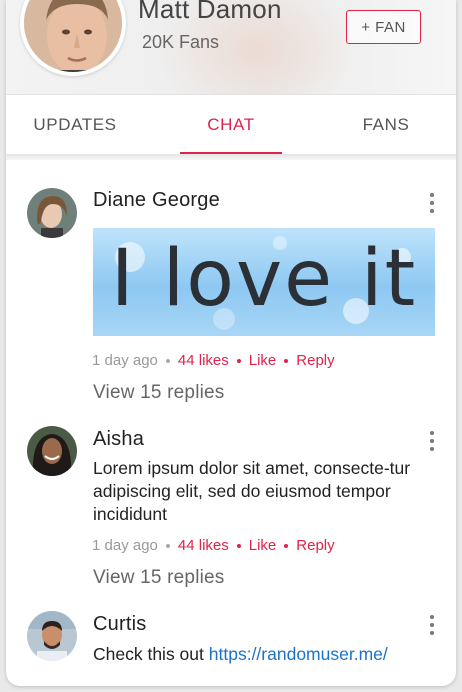  Describe the element at coordinates (156, 200) in the screenshot. I see `comment-author: Diane George` at that location.